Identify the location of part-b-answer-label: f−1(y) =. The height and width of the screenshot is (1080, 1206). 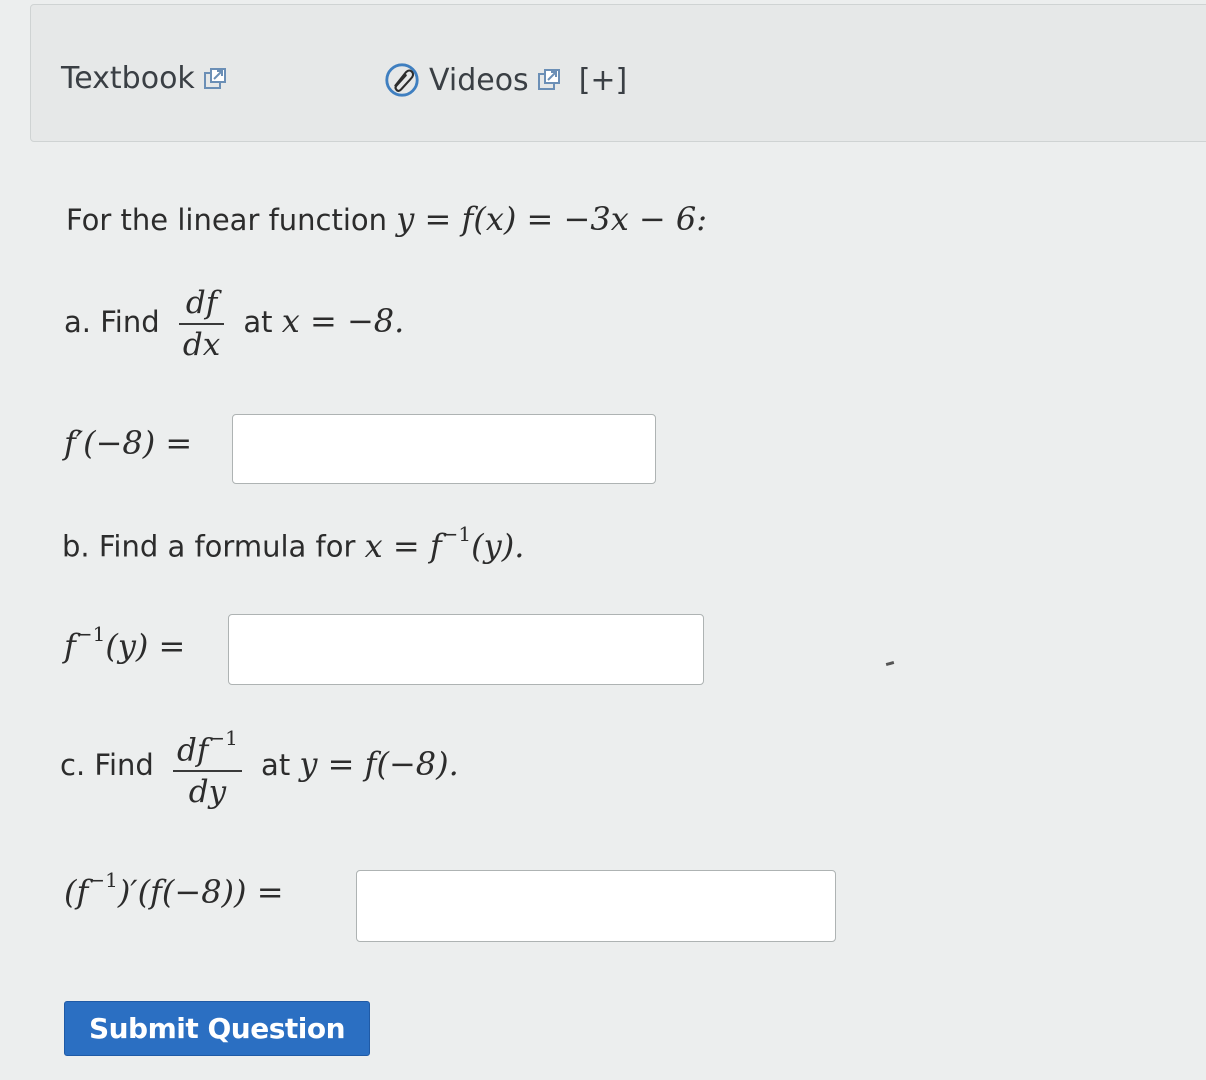
(125, 643).